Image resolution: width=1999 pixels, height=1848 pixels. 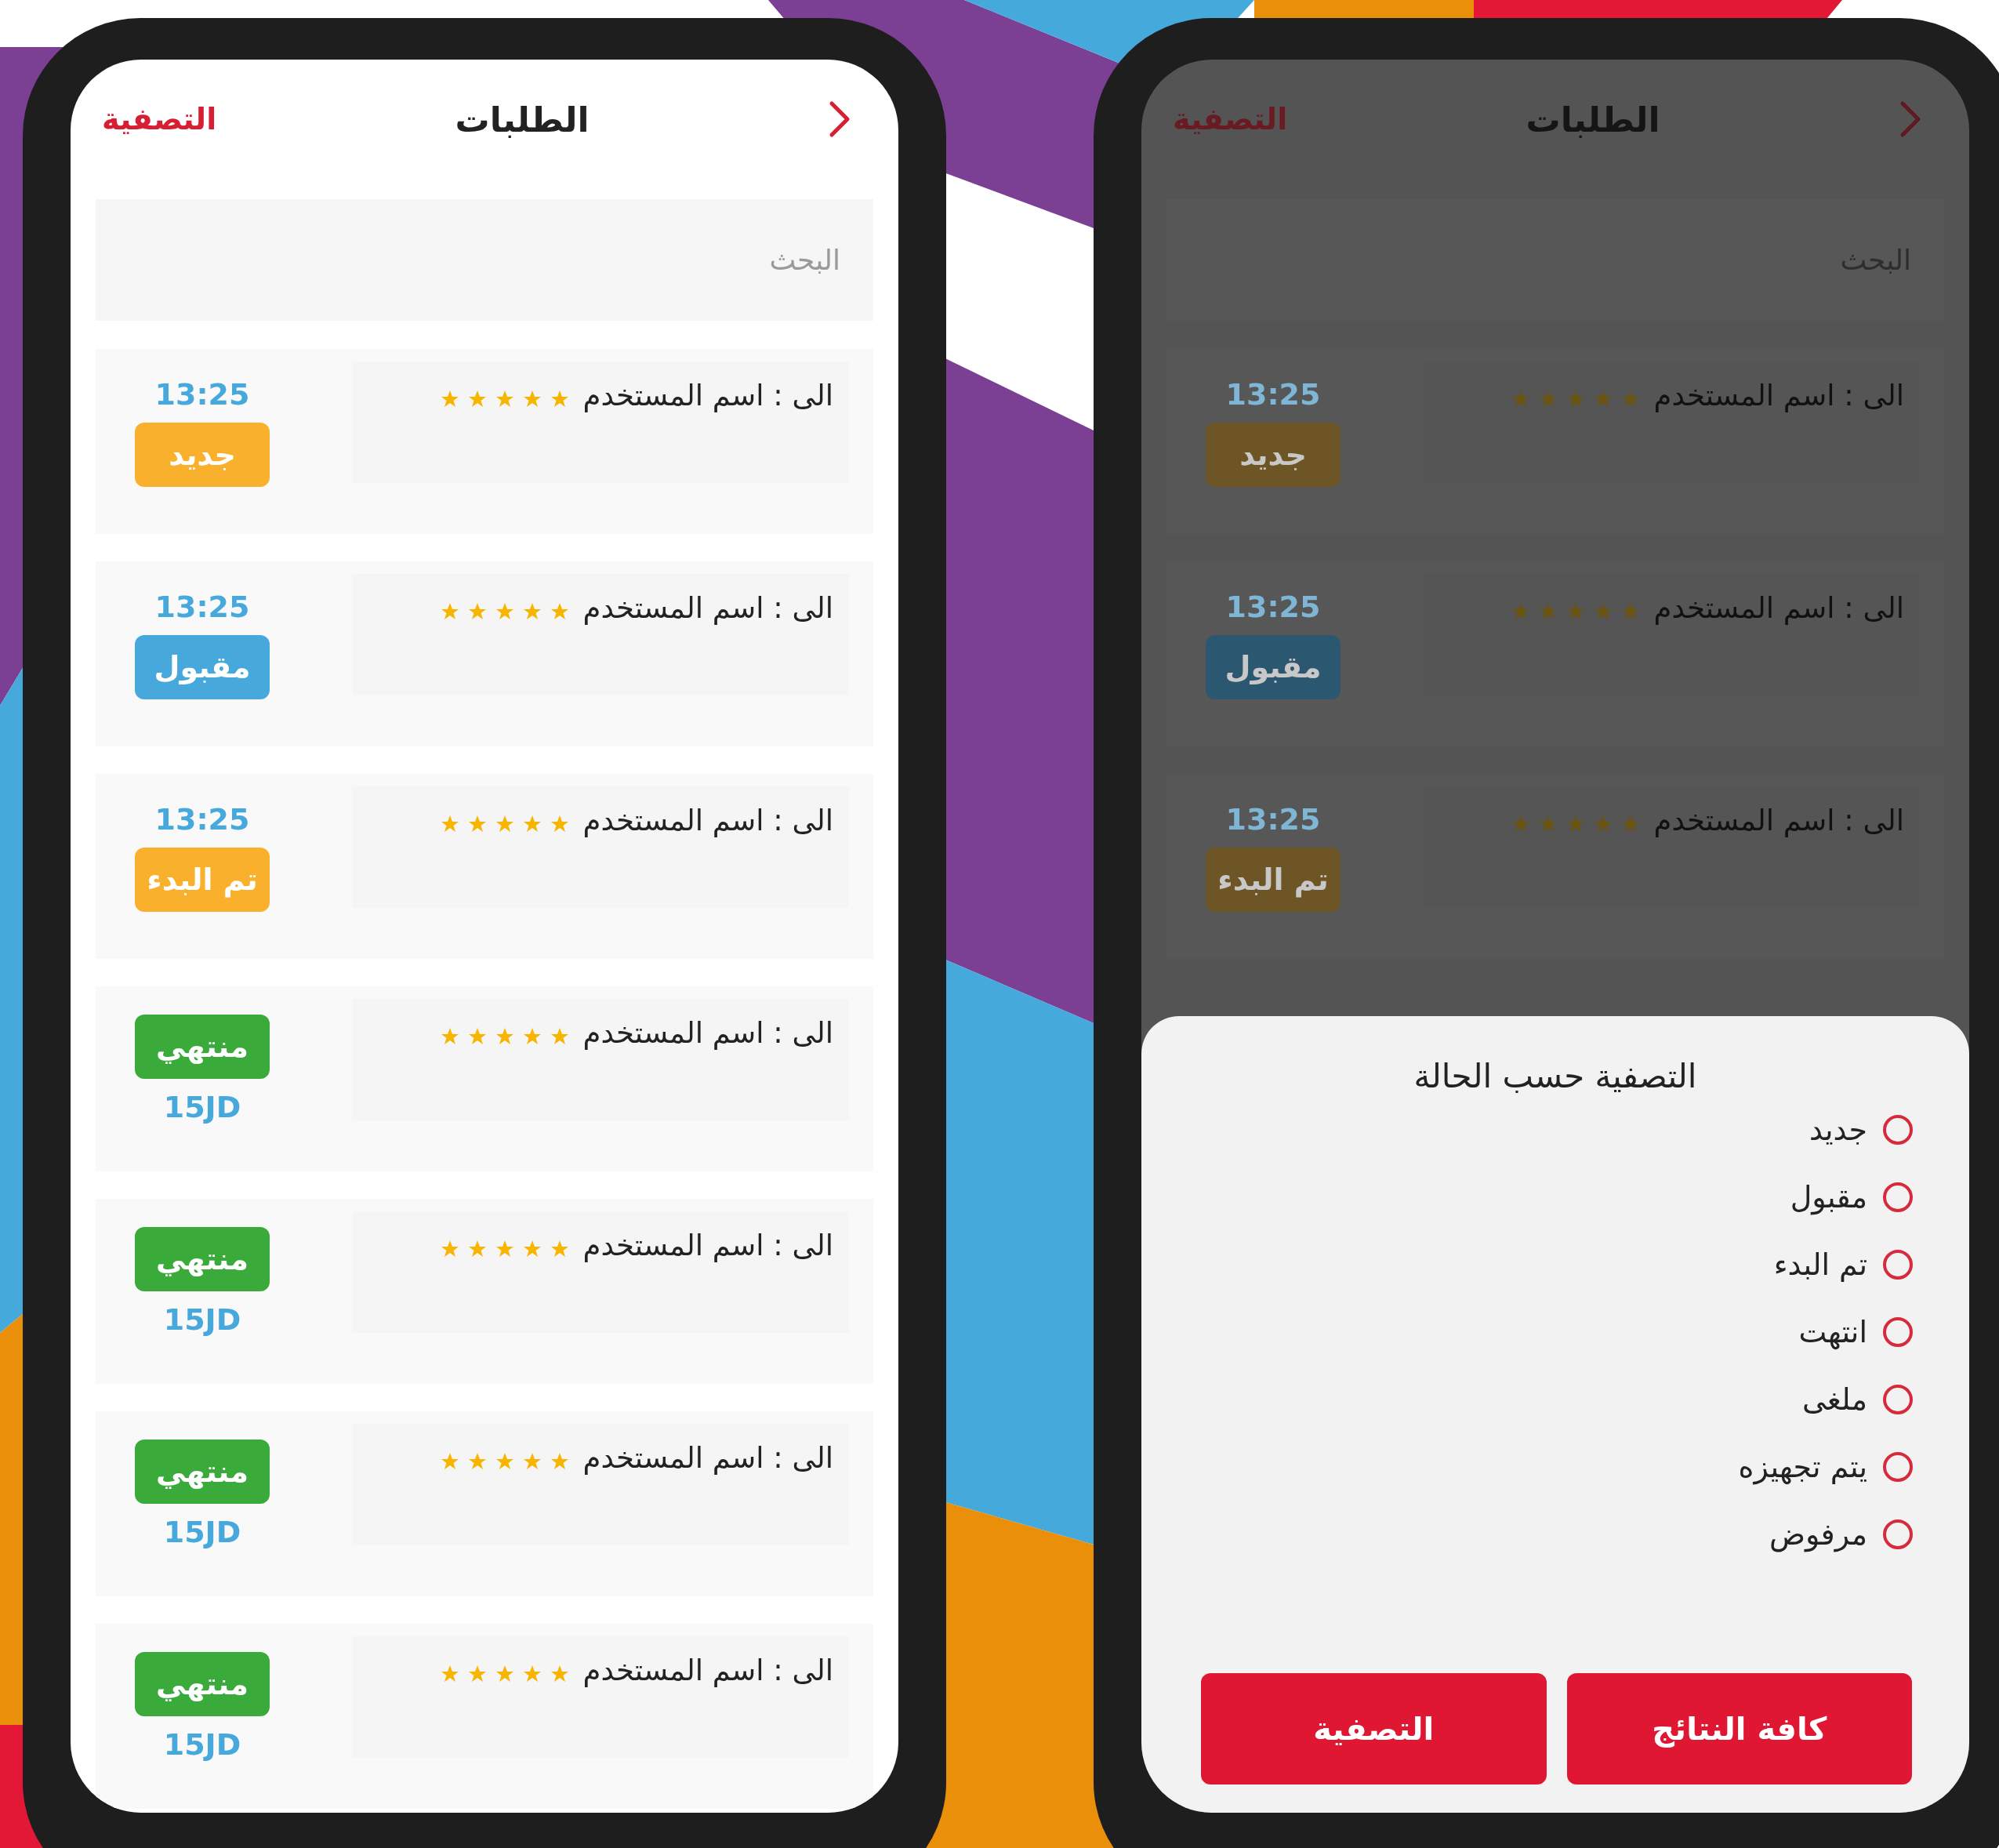 What do you see at coordinates (485, 260) in the screenshot?
I see `search-field: البحث` at bounding box center [485, 260].